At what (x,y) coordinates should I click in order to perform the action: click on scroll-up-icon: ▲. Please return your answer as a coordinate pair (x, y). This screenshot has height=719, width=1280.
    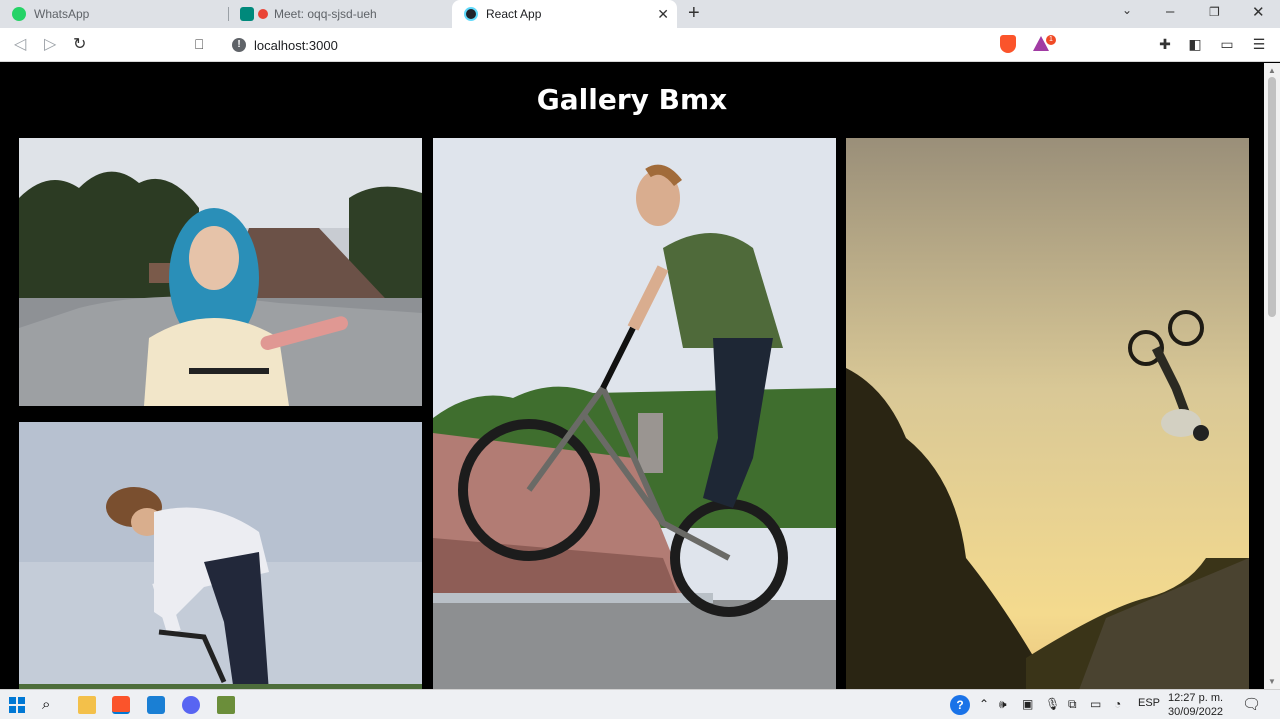
    Looking at the image, I should click on (1272, 70).